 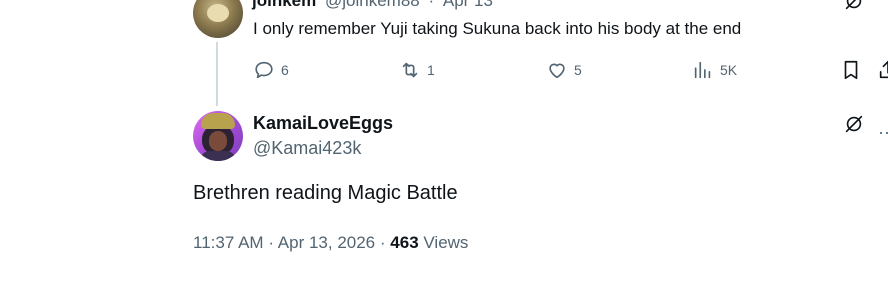 I want to click on grok-button, so click(x=854, y=126).